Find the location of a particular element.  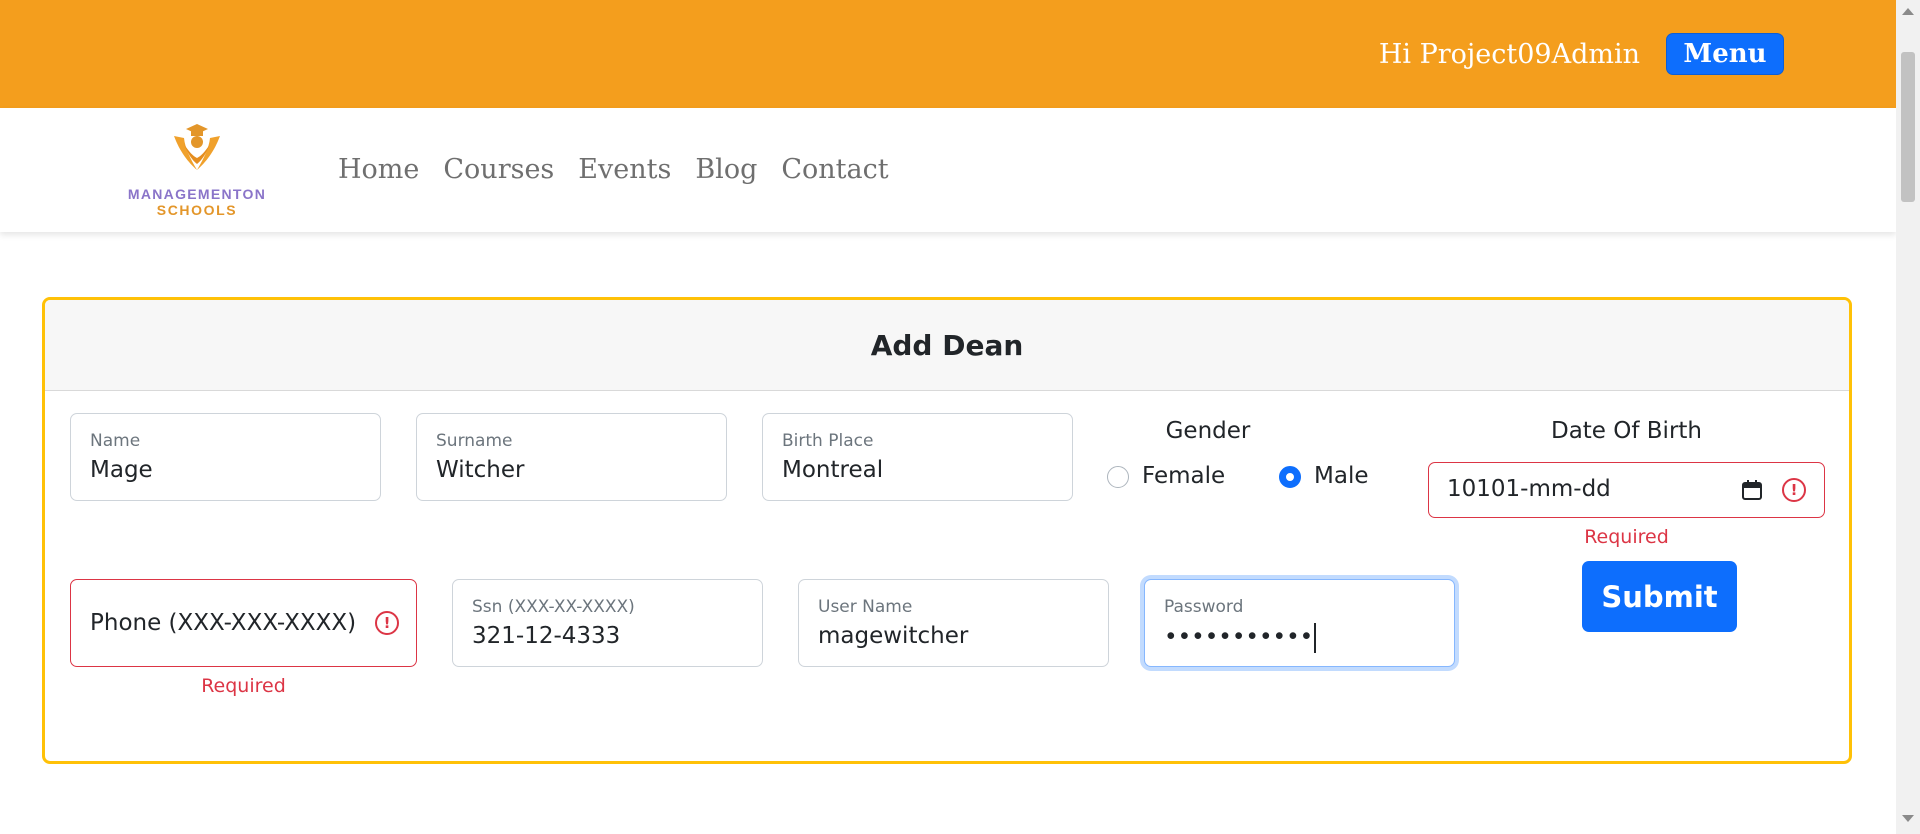

password-dots: ••••••••••• is located at coordinates (1239, 637).